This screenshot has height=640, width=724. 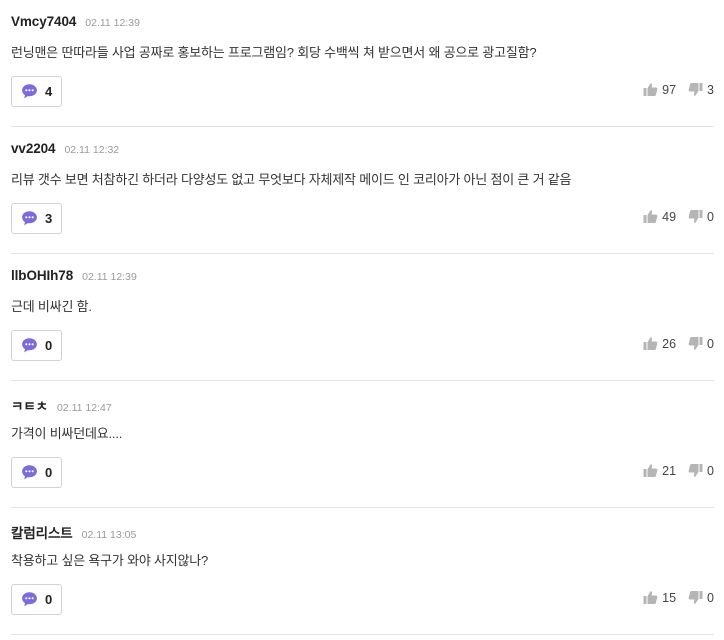 I want to click on reply-button: 4, so click(x=36, y=91).